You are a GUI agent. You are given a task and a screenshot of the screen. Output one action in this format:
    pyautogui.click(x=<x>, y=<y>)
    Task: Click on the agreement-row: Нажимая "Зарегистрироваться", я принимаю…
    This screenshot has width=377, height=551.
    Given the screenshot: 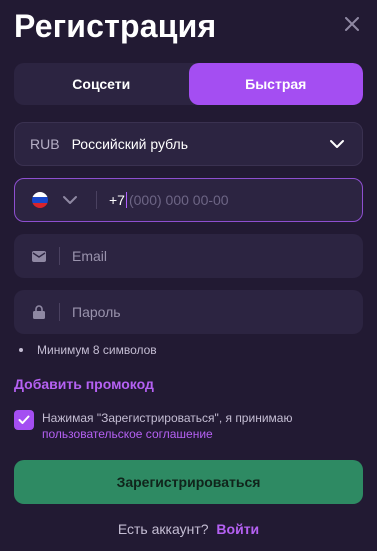 What is the action you would take?
    pyautogui.click(x=188, y=426)
    